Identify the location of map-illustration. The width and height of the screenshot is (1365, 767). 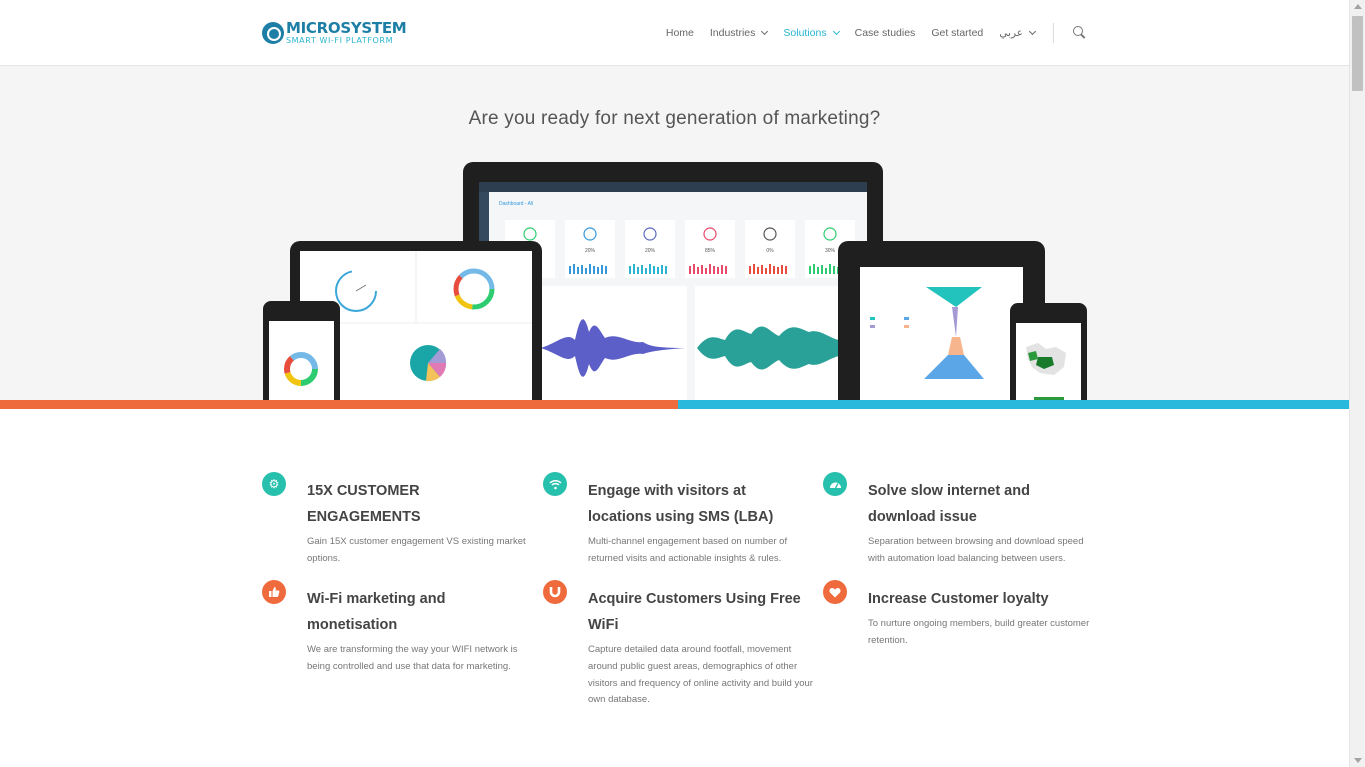
(1048, 361).